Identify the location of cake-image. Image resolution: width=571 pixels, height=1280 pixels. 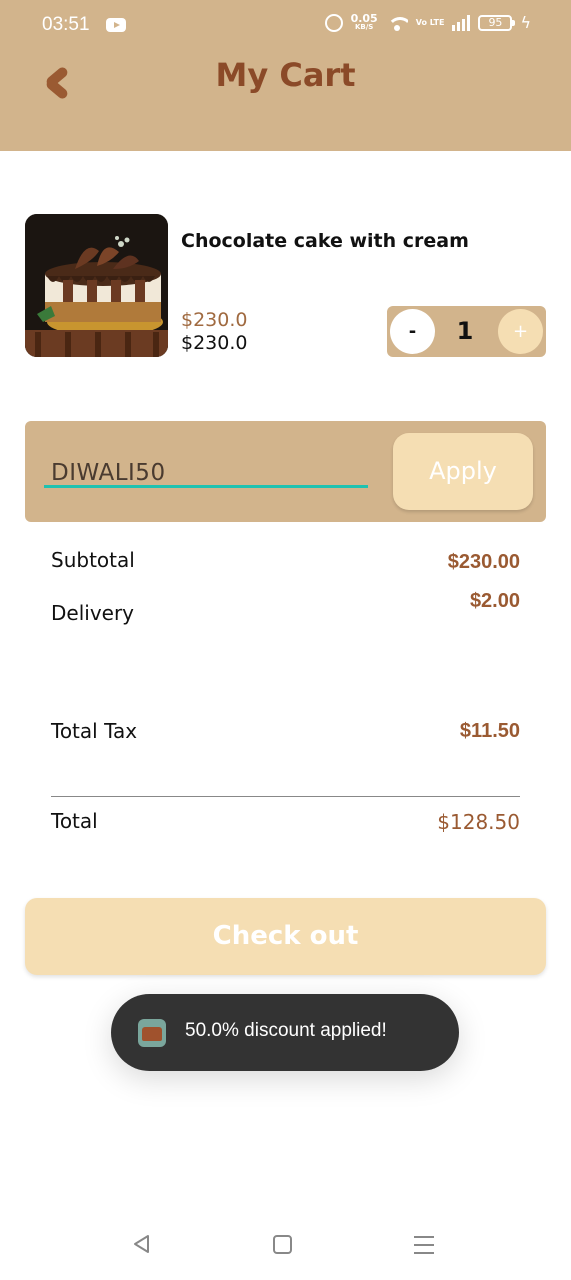
(96, 285).